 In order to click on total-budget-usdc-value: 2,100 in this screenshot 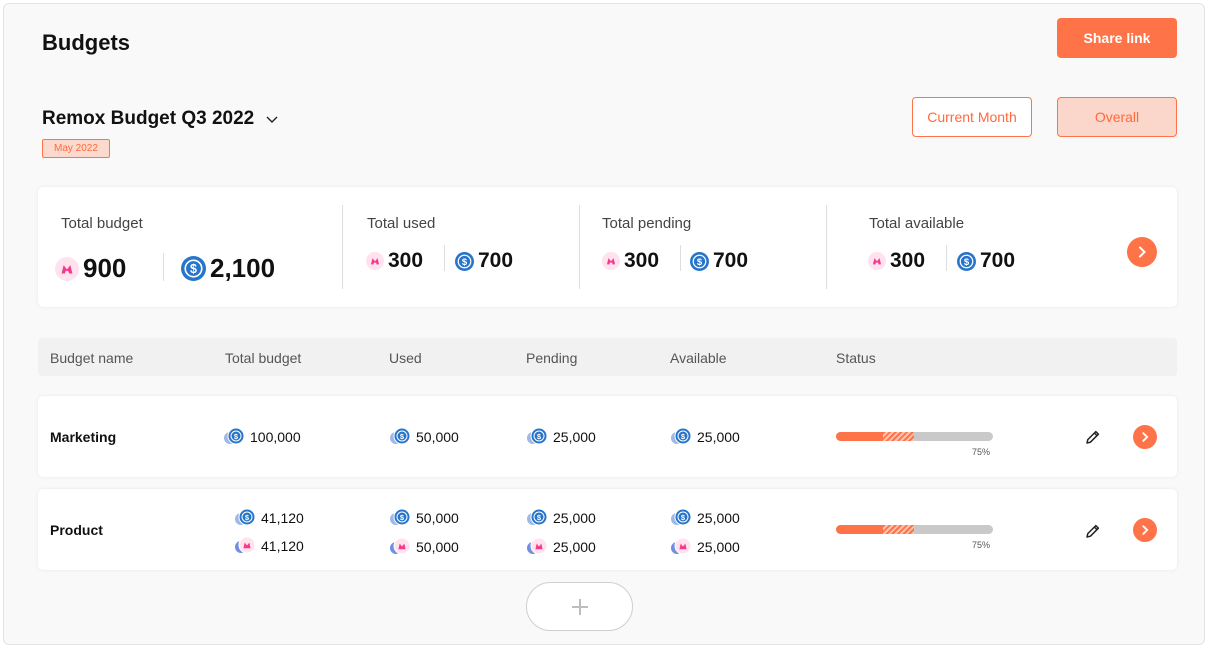, I will do `click(243, 268)`.